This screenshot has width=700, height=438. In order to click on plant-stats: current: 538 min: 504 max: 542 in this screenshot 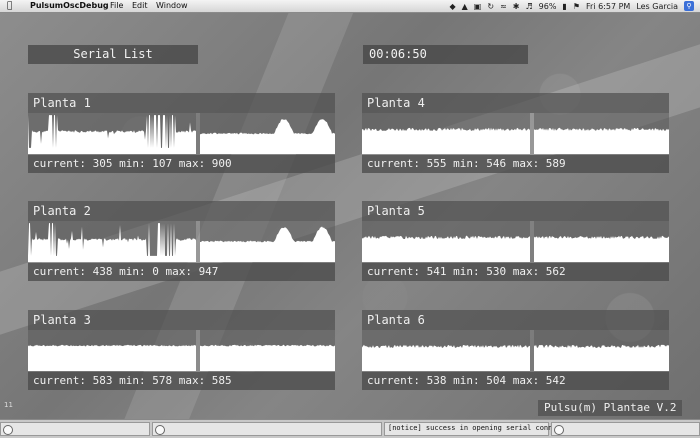, I will do `click(515, 381)`.